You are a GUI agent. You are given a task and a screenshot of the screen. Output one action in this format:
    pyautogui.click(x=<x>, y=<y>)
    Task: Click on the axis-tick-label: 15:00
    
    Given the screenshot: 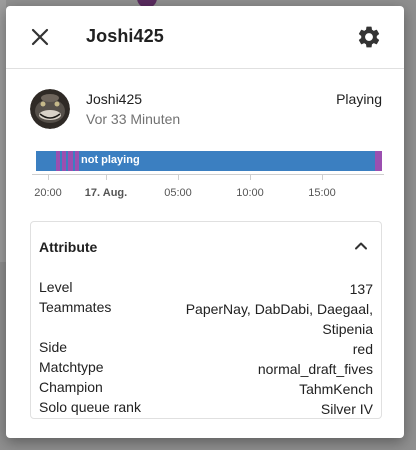 What is the action you would take?
    pyautogui.click(x=322, y=193)
    